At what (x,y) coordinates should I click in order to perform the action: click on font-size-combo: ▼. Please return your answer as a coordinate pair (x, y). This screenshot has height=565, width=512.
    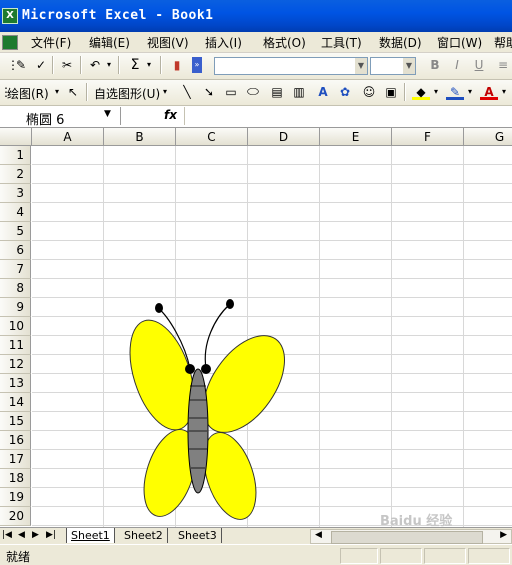
    Looking at the image, I should click on (393, 66).